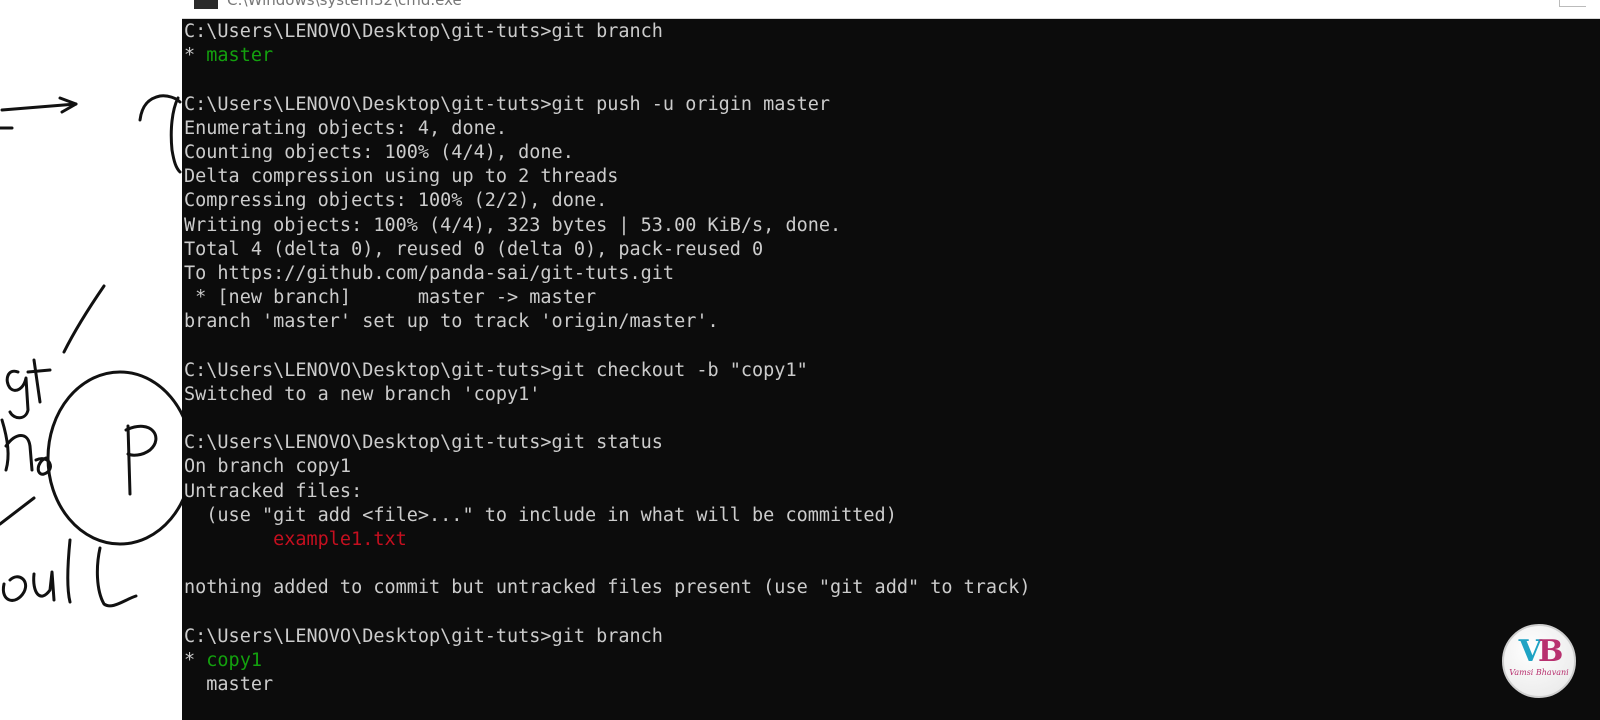 Image resolution: width=1600 pixels, height=720 pixels. What do you see at coordinates (892, 467) in the screenshot?
I see `console-line: On branch copy1` at bounding box center [892, 467].